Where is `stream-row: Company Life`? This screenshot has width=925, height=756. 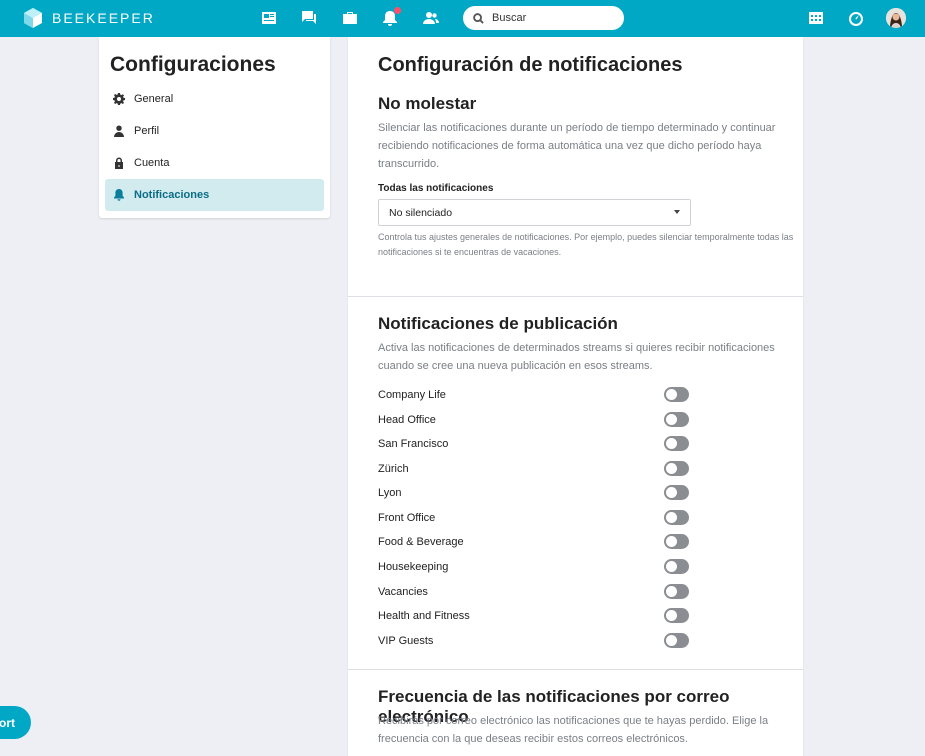
stream-row: Company Life is located at coordinates (534, 395).